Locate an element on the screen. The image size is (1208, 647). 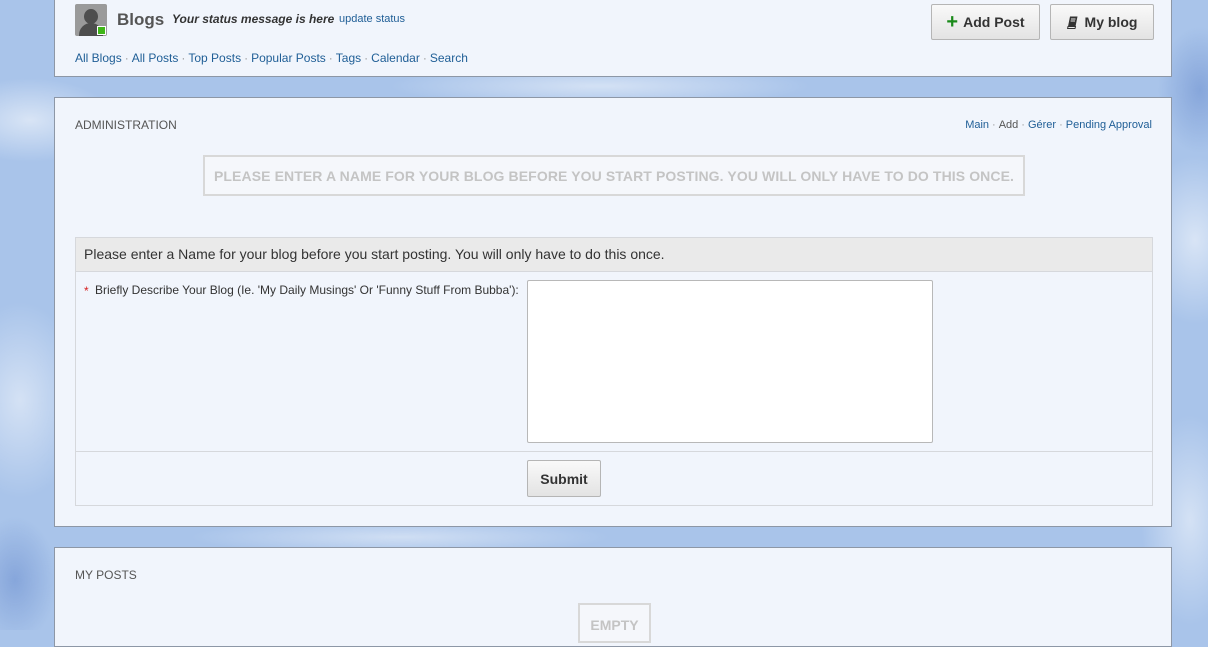
nav-search: Search is located at coordinates (449, 58).